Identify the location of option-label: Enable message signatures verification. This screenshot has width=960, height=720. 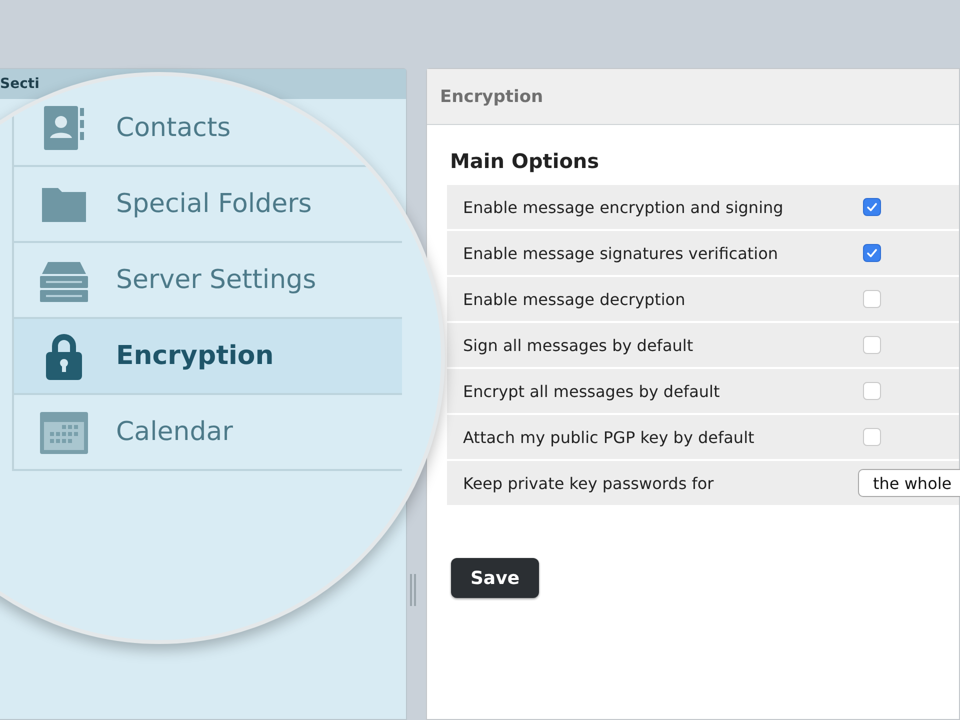
(621, 253).